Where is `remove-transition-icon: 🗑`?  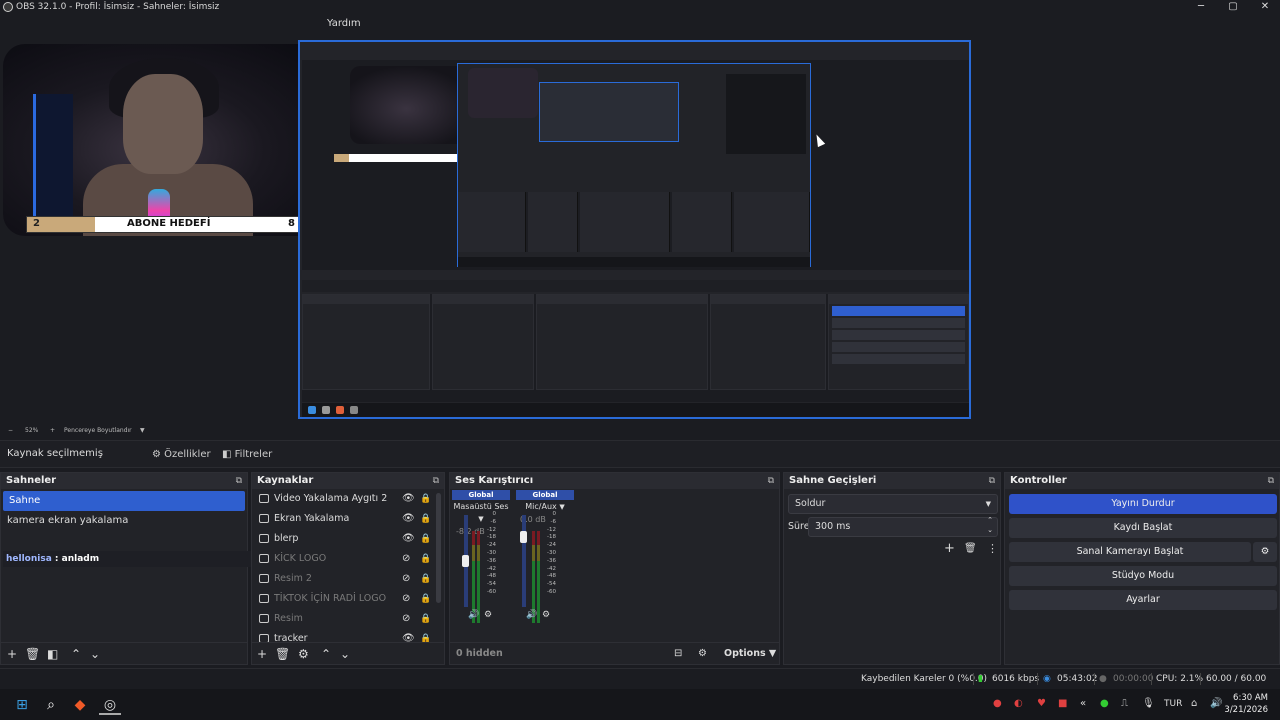
remove-transition-icon: 🗑 is located at coordinates (970, 548).